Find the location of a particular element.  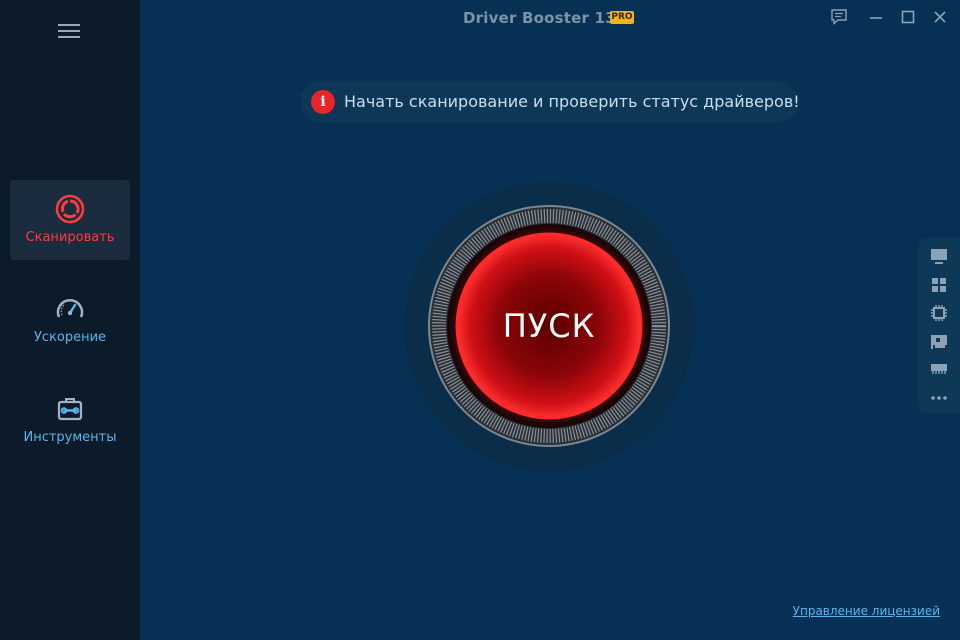

memory-icon is located at coordinates (939, 368).